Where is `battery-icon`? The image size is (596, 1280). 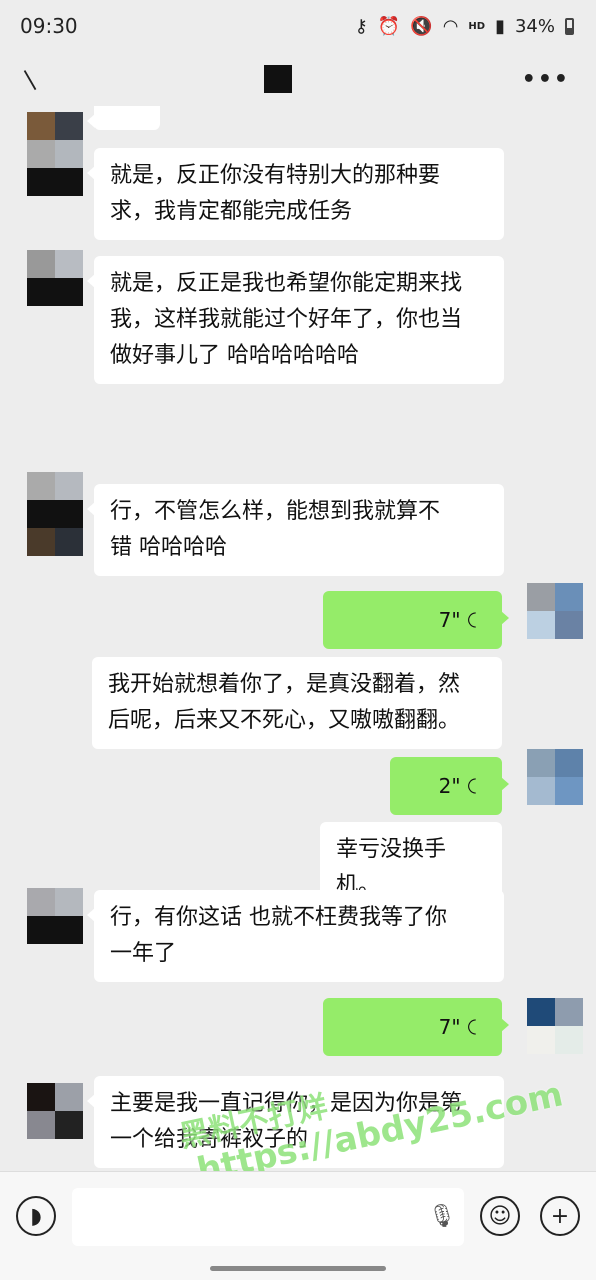
battery-icon is located at coordinates (569, 26).